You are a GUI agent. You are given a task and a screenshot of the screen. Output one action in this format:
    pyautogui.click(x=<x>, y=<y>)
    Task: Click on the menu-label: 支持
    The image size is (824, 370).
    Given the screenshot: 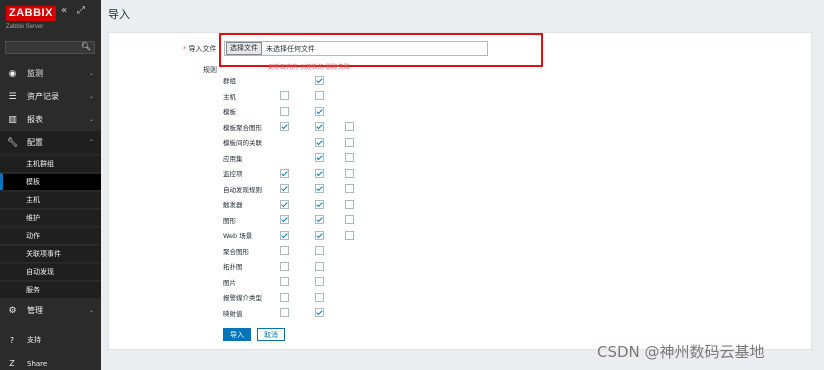 What is the action you would take?
    pyautogui.click(x=34, y=340)
    